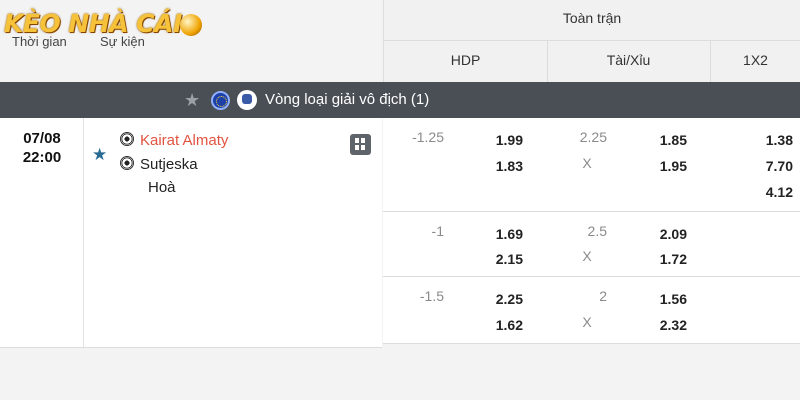 Image resolution: width=800 pixels, height=400 pixels. Describe the element at coordinates (667, 166) in the screenshot. I see `ou-under-odds: 1.95` at that location.